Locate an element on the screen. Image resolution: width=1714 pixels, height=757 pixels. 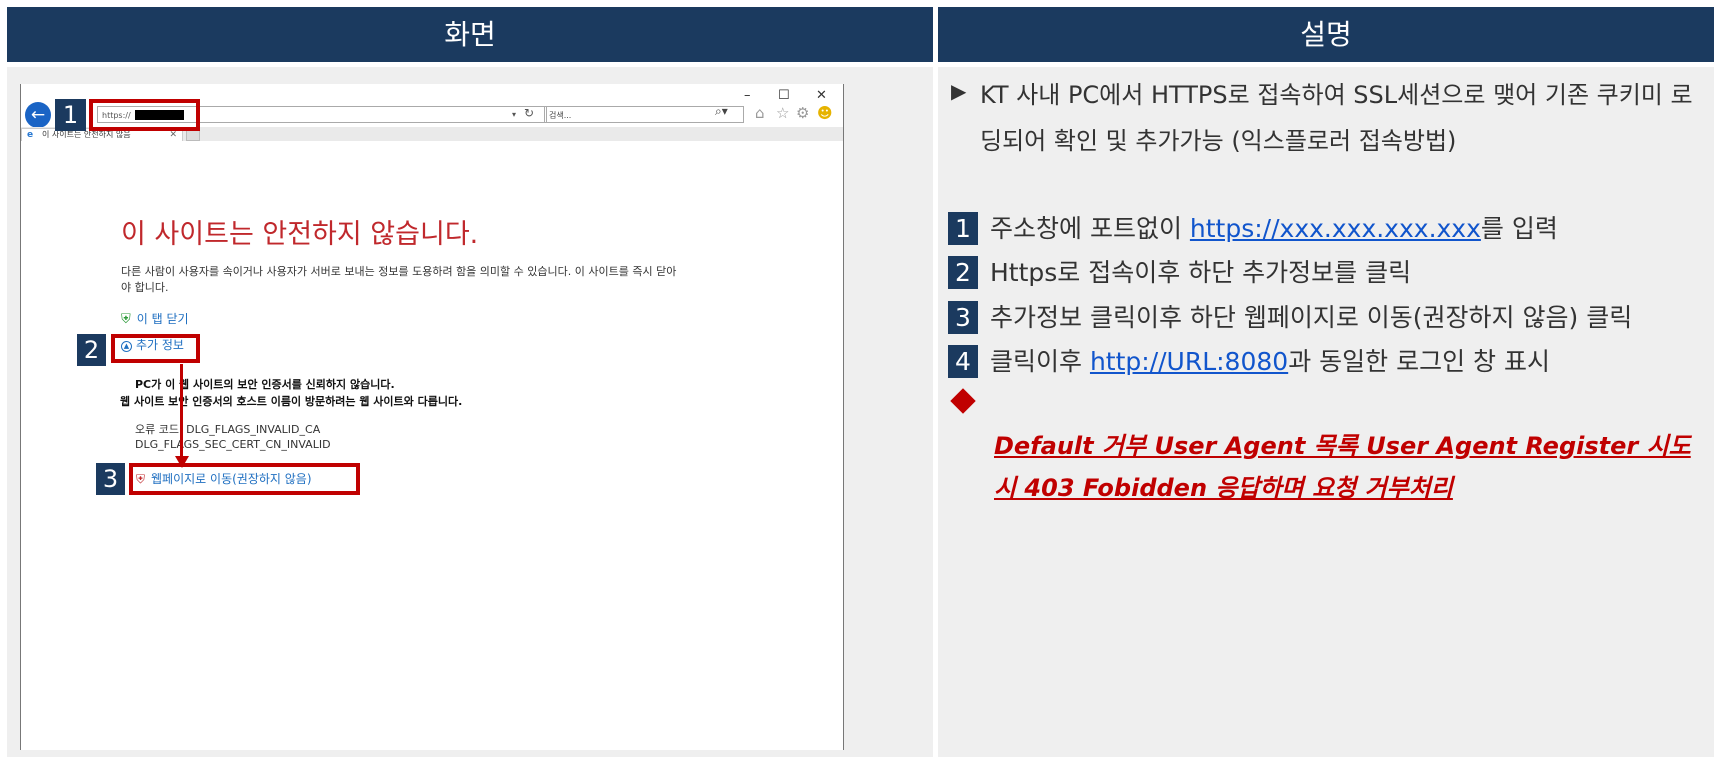
step-text: 추가정보 클릭이후 하단 웹페이지로 이동(권장하지 않음) 클릭 is located at coordinates (1311, 317).